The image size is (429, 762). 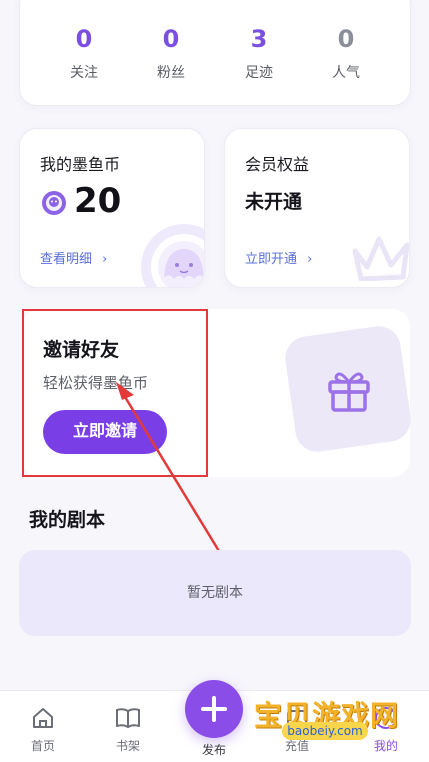 I want to click on stat-label: 人气, so click(x=346, y=73).